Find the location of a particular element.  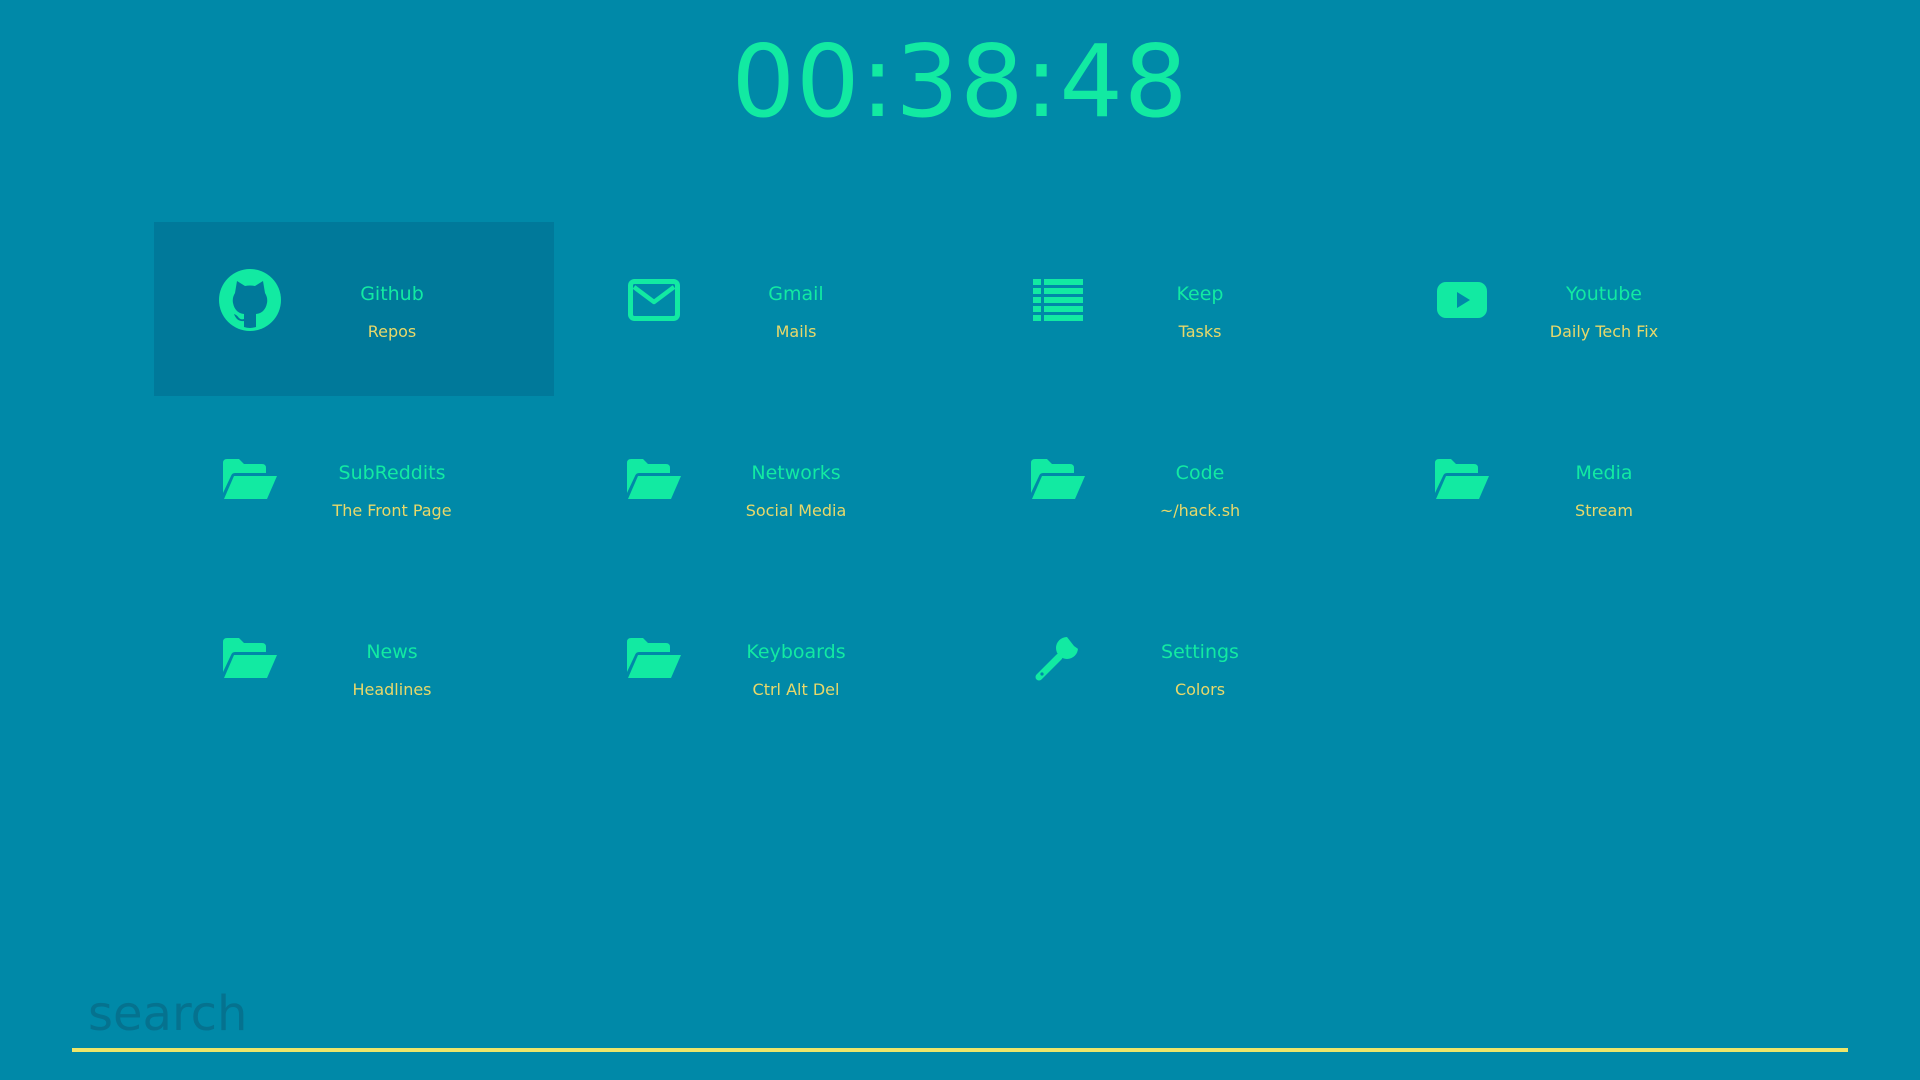

tile-title: Github is located at coordinates (392, 294).